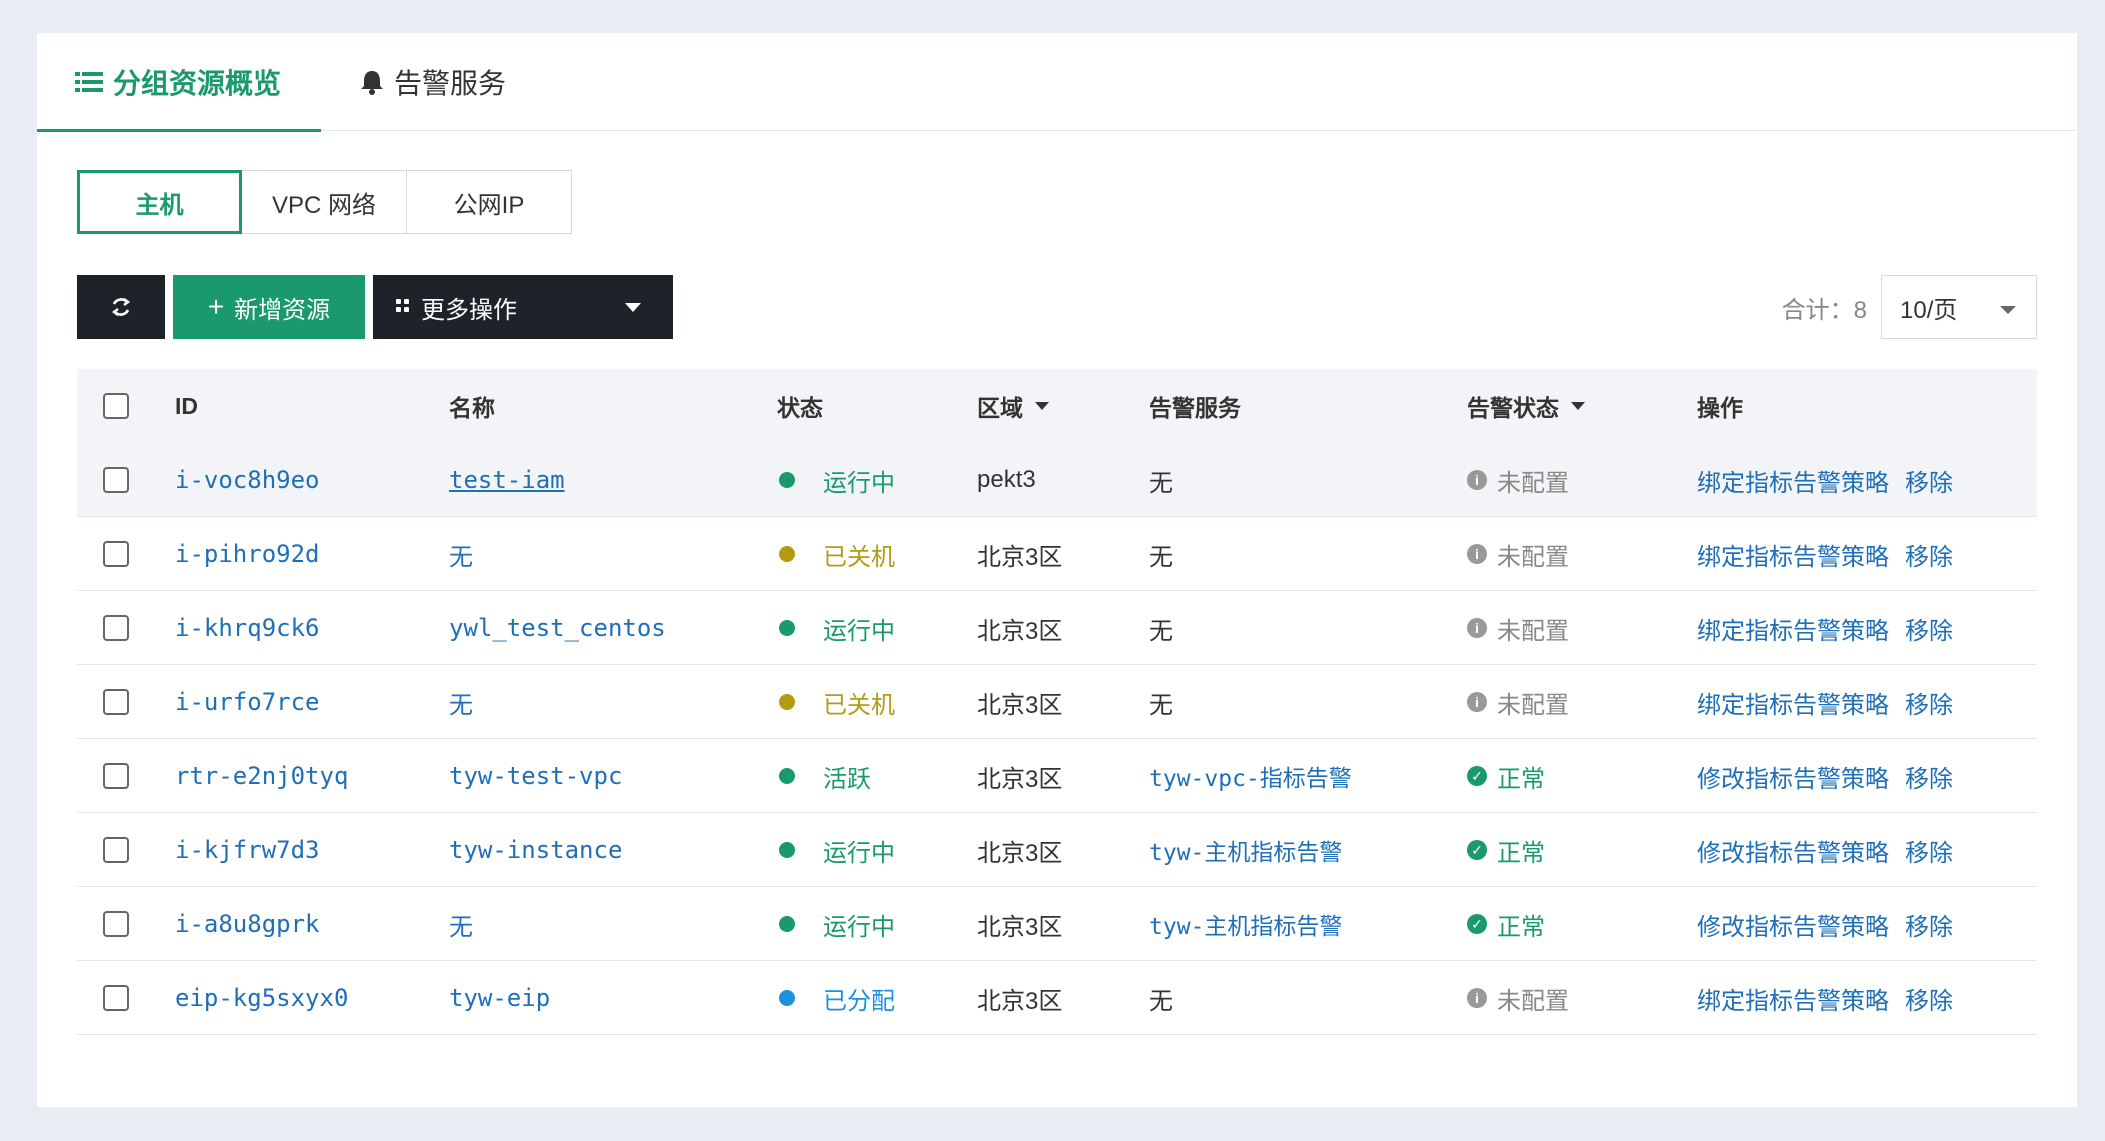 The height and width of the screenshot is (1141, 2105). What do you see at coordinates (859, 1001) in the screenshot?
I see `status-text: 已分配` at bounding box center [859, 1001].